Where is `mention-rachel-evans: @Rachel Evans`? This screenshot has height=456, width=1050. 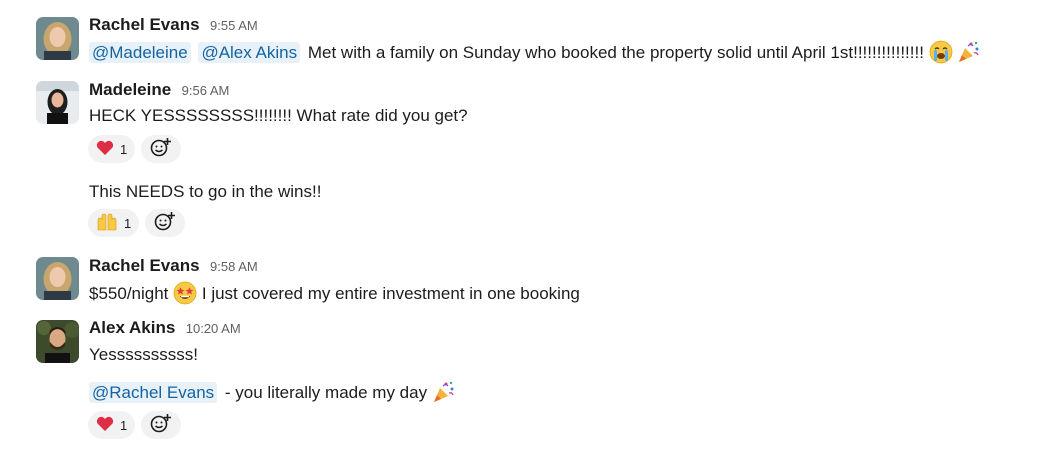 mention-rachel-evans: @Rachel Evans is located at coordinates (153, 392).